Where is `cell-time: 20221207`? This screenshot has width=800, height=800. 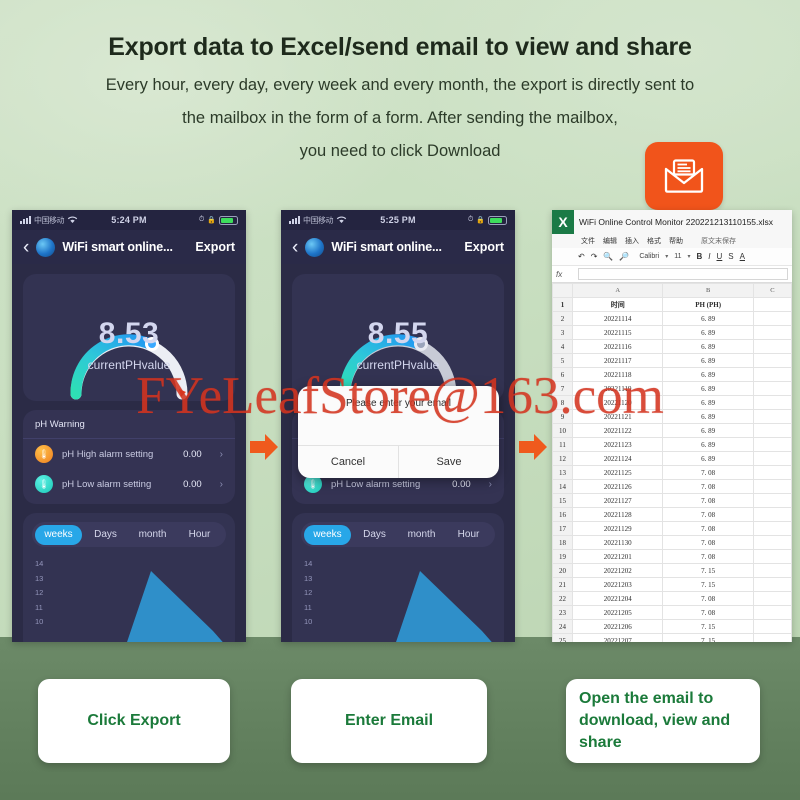
cell-time: 20221207 is located at coordinates (618, 637).